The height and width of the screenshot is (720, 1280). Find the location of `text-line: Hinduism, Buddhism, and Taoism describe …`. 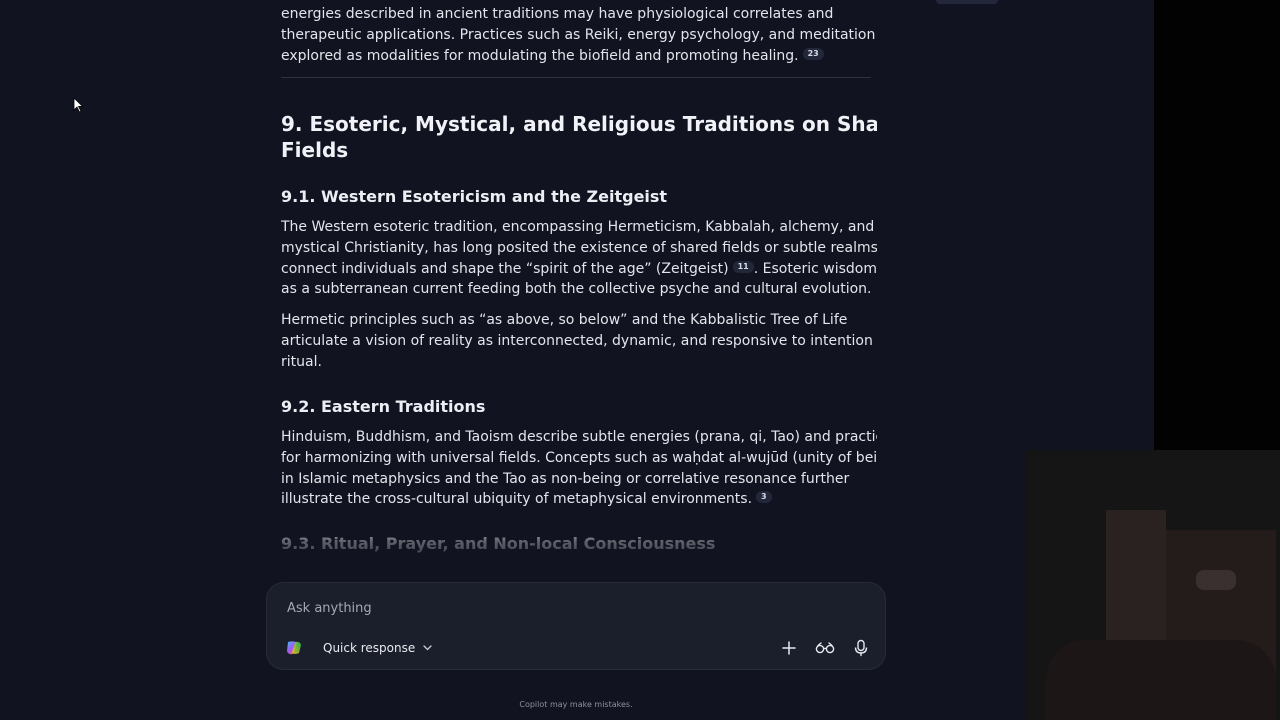

text-line: Hinduism, Buddhism, and Taoism describe … is located at coordinates (579, 437).